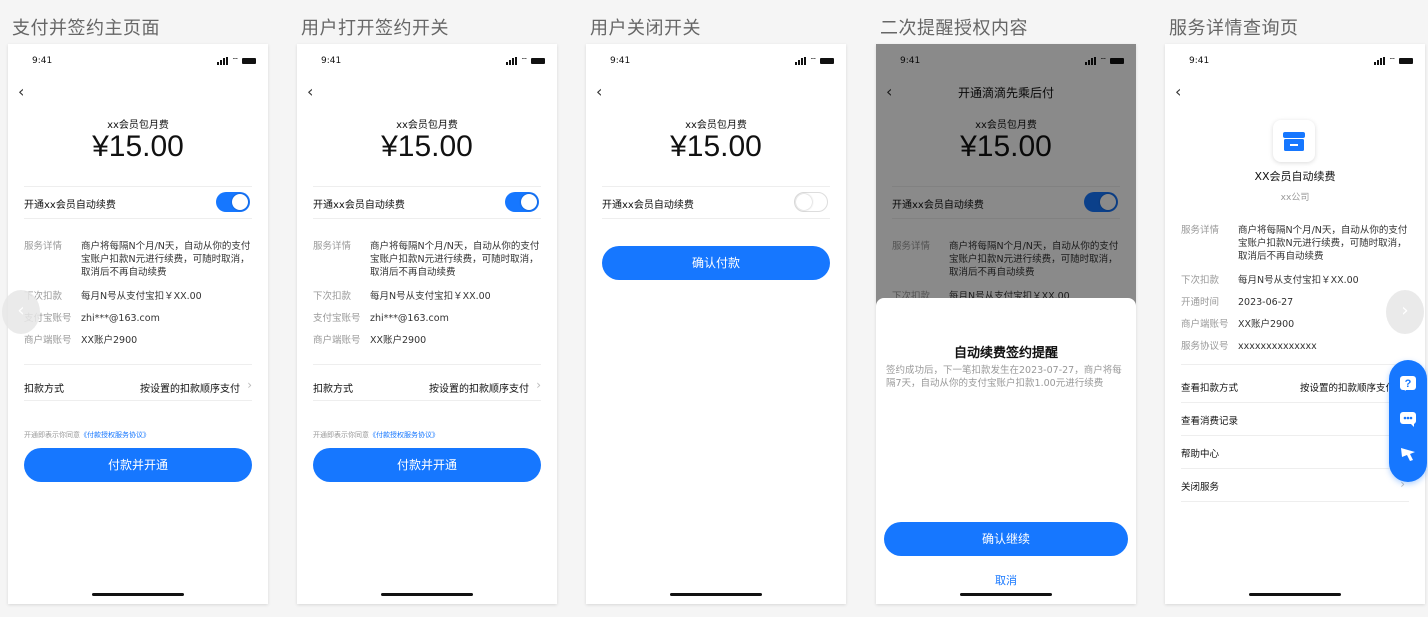  Describe the element at coordinates (1405, 312) in the screenshot. I see `carousel-next-button: ›` at that location.